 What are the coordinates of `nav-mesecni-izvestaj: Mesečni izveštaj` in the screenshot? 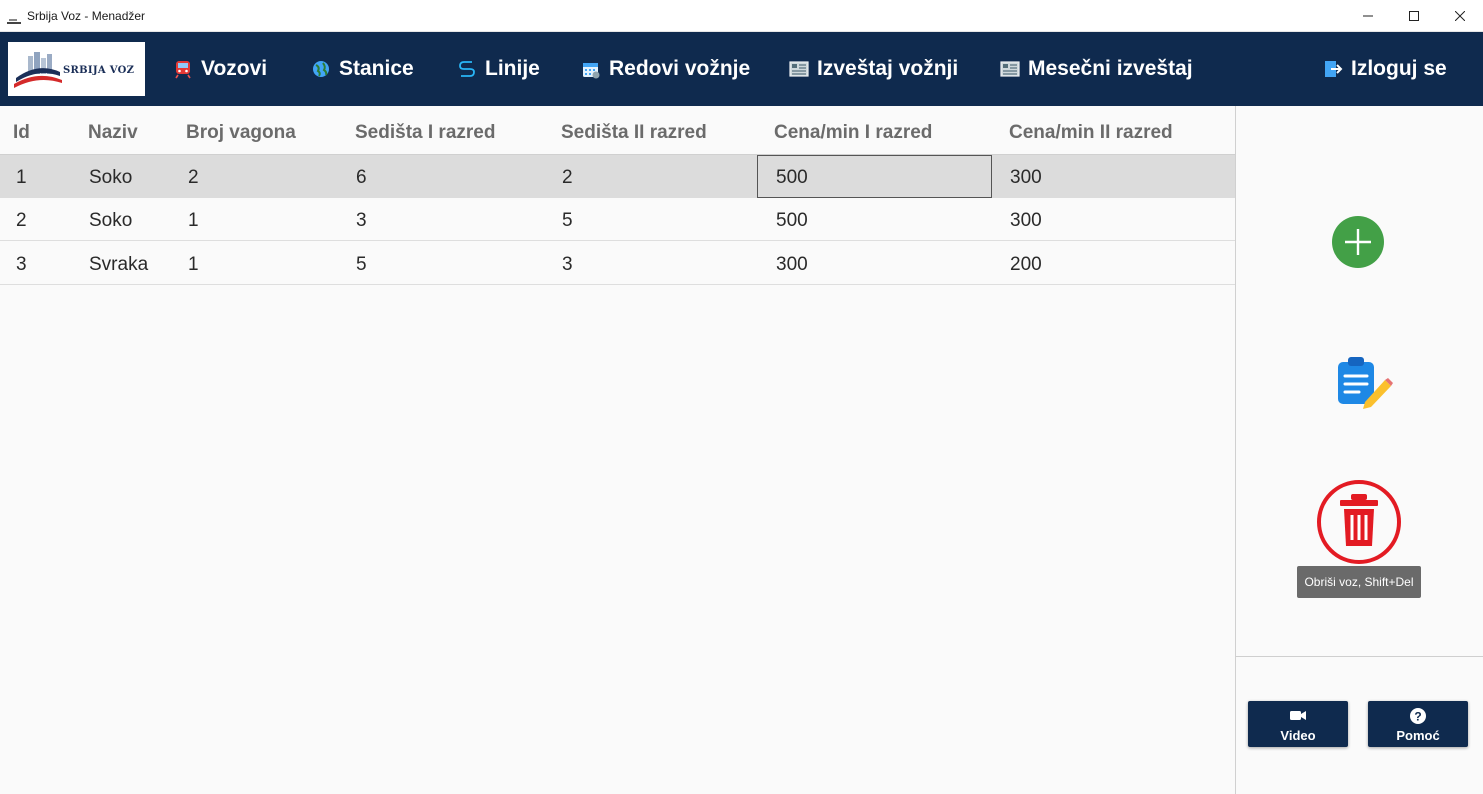 It's located at (1096, 69).